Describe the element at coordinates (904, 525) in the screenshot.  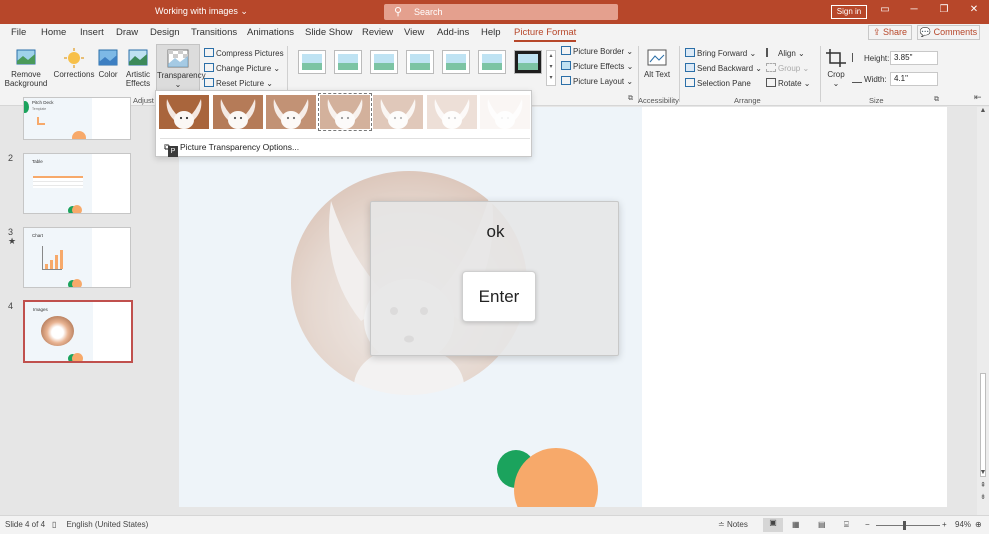
I see `zoom-slider-knob` at that location.